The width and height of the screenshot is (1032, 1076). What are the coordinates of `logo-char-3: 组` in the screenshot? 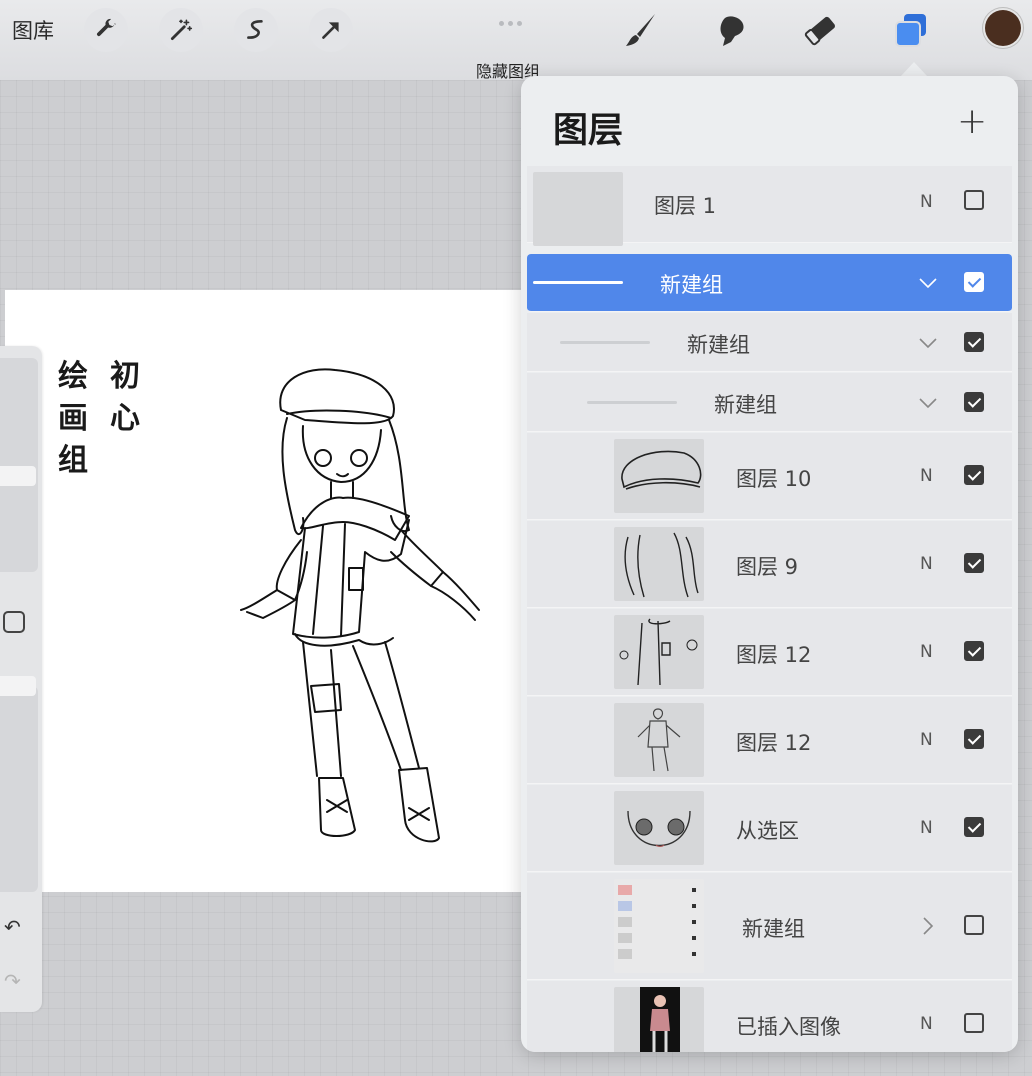 It's located at (73, 460).